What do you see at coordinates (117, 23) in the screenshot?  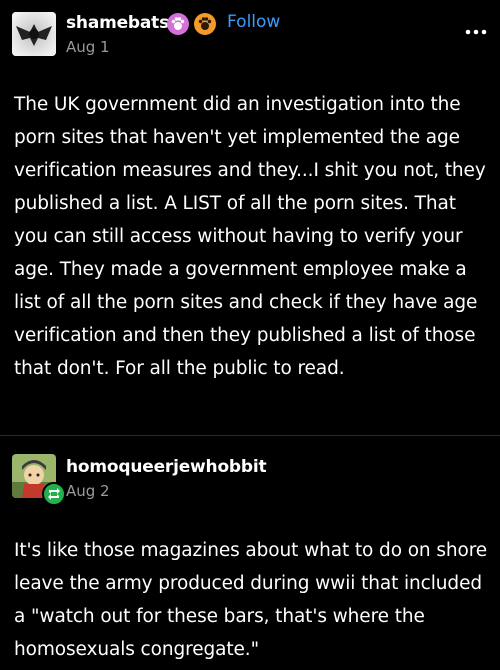 I see `username: shamebats` at bounding box center [117, 23].